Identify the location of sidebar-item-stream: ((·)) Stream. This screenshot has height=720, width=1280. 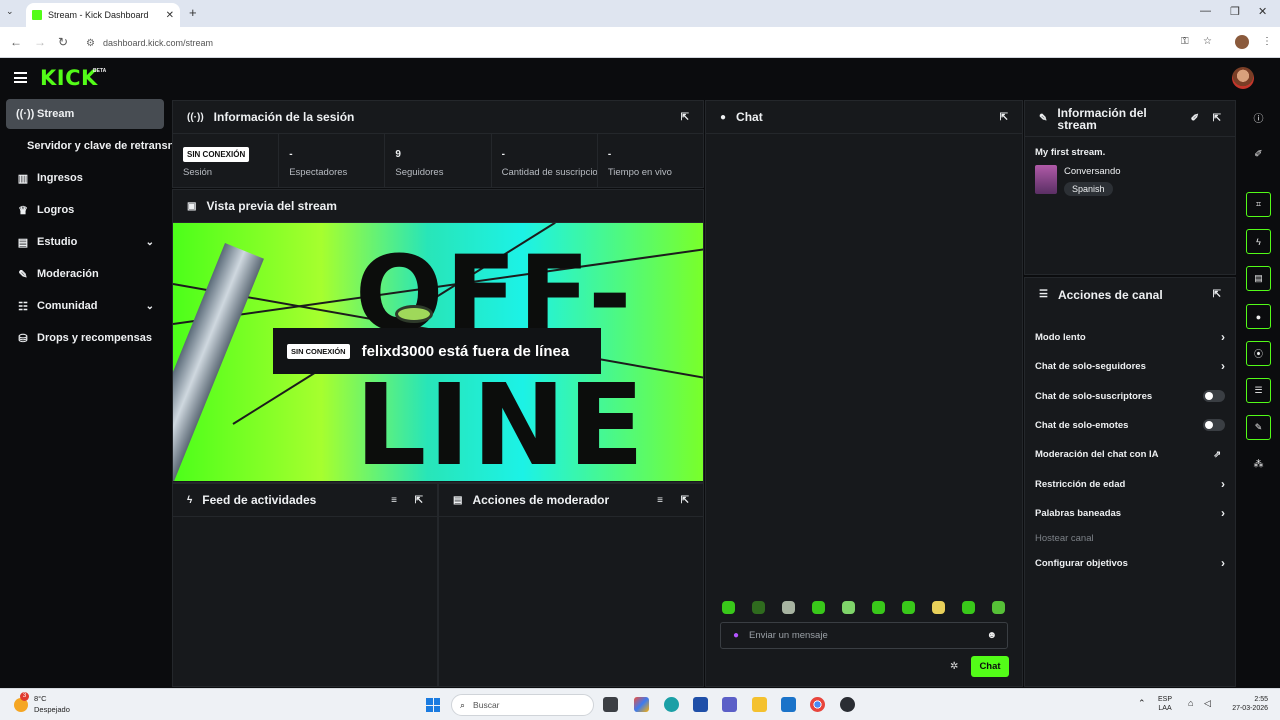
(85, 114).